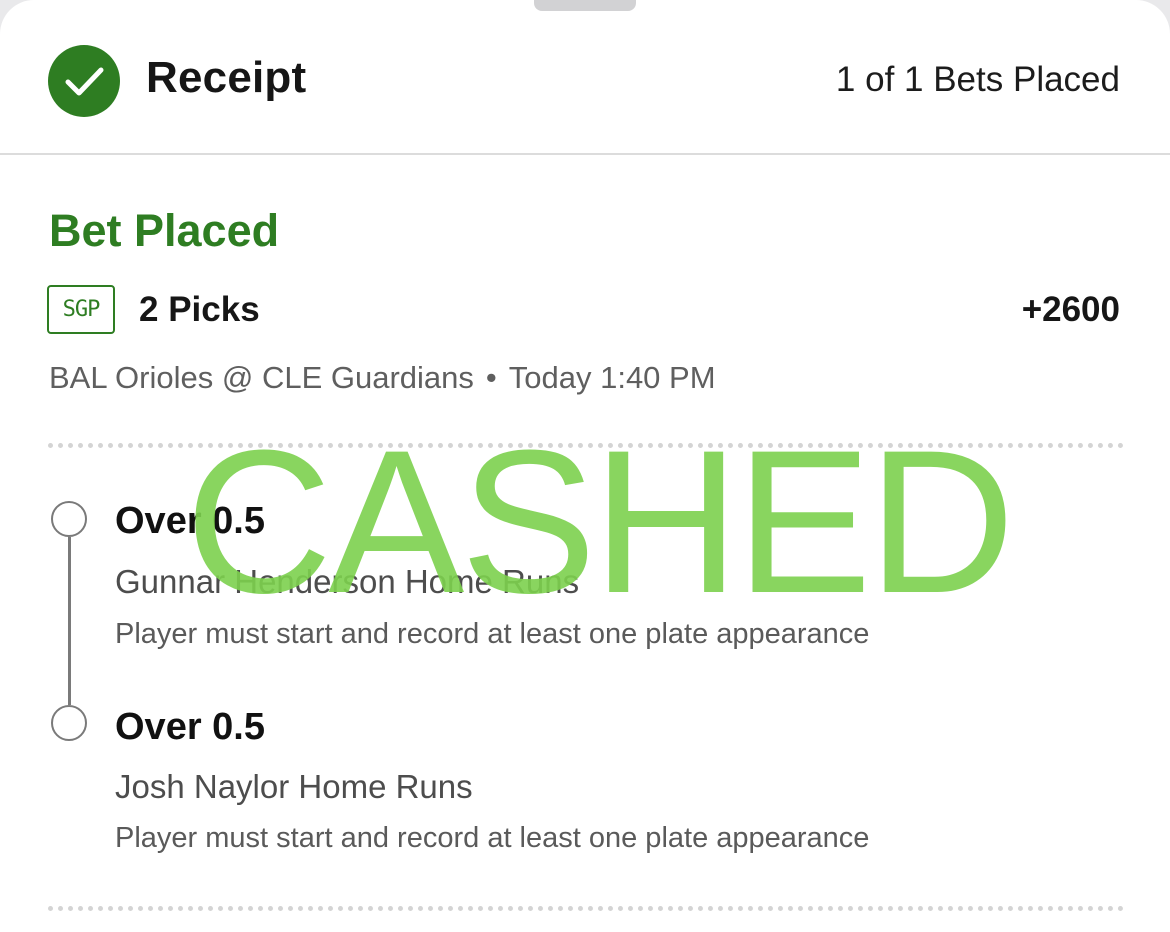 The image size is (1170, 932). I want to click on dotted-divider, so click(586, 908).